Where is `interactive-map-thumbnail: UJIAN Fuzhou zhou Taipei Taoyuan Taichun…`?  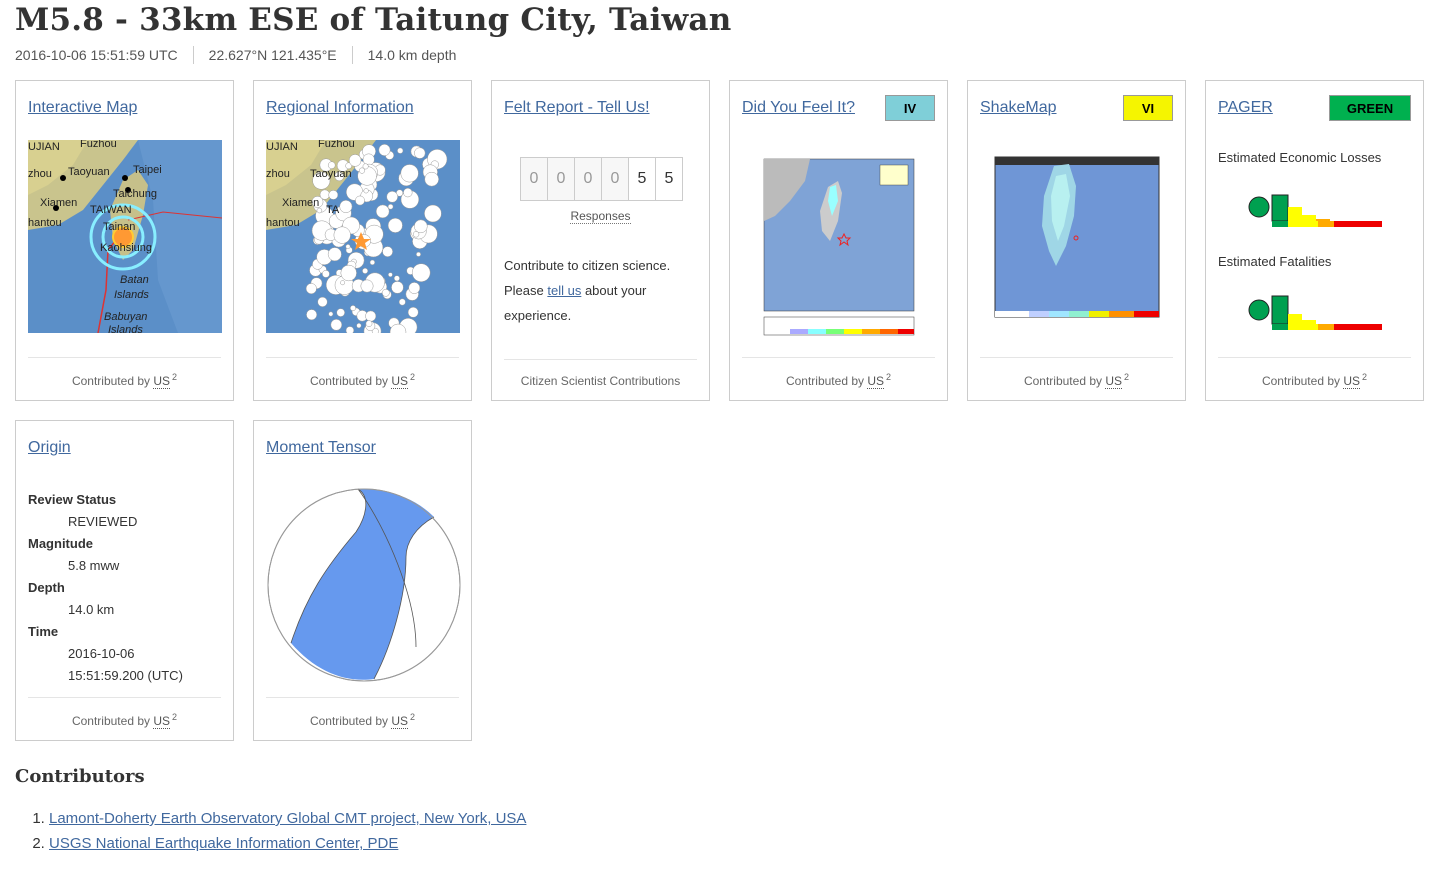
interactive-map-thumbnail: UJIAN Fuzhou zhou Taipei Taoyuan Taichun… is located at coordinates (125, 236).